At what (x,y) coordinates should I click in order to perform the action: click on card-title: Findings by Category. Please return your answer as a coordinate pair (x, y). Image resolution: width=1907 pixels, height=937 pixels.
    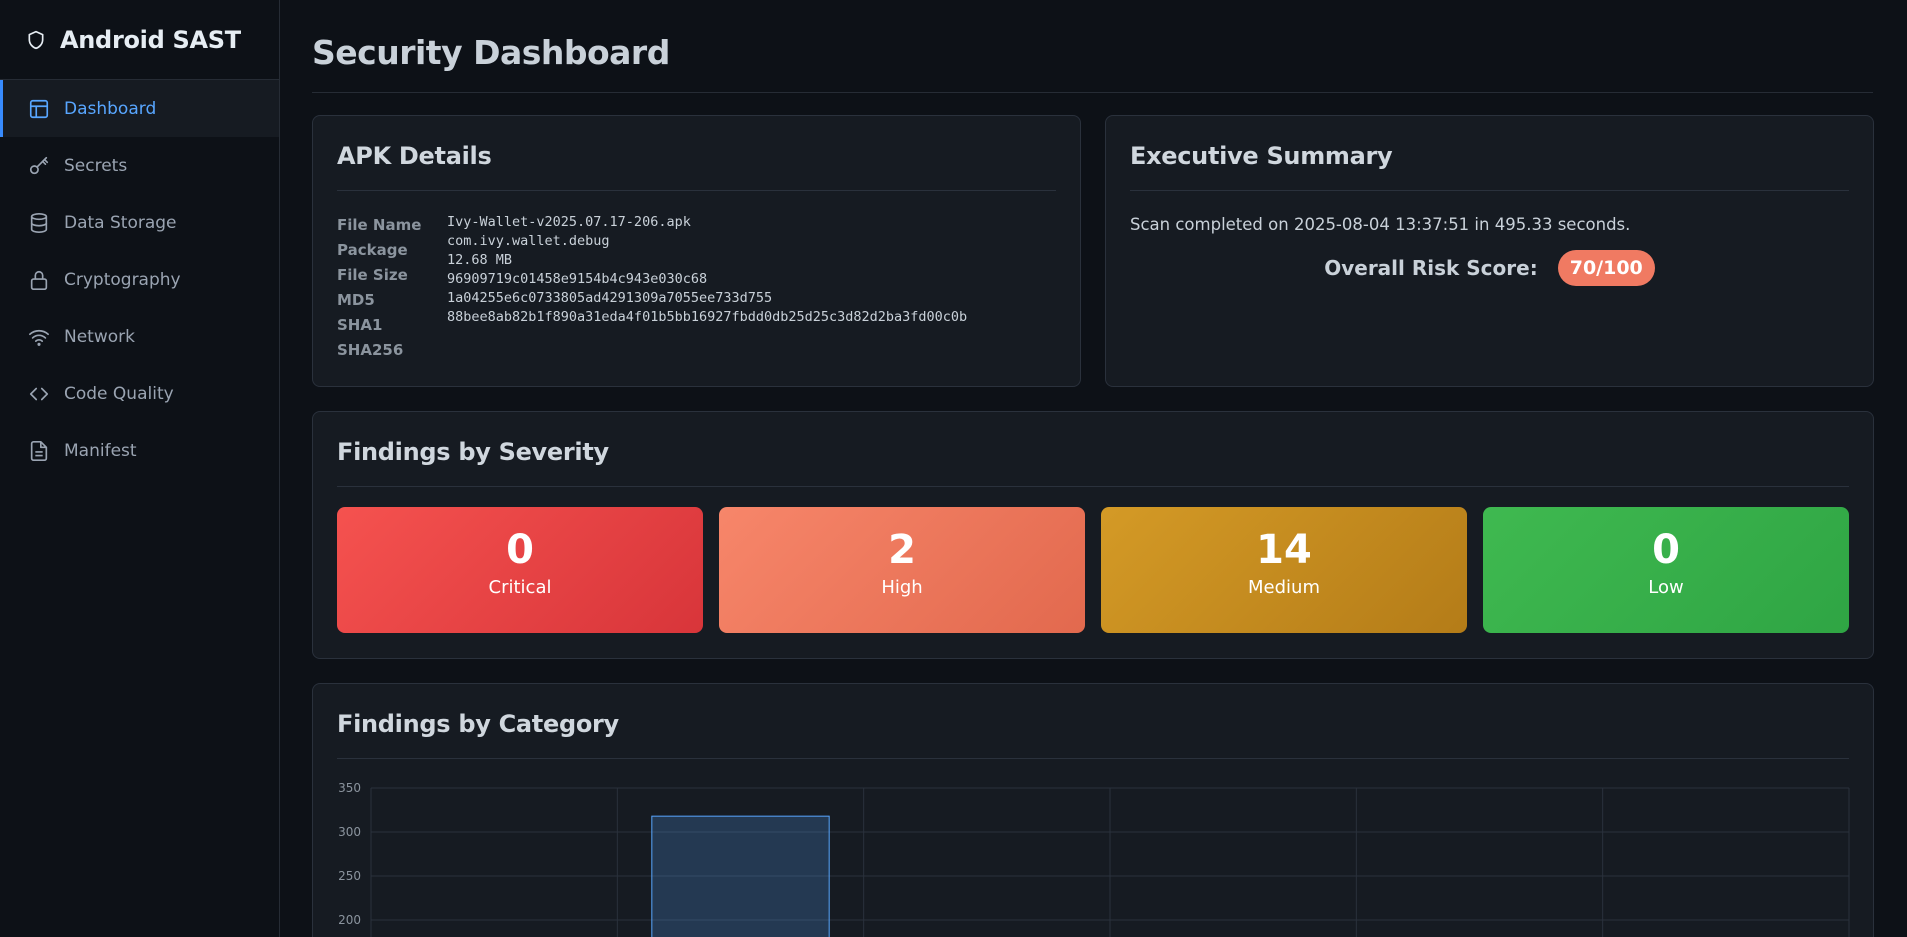
    Looking at the image, I should click on (1093, 721).